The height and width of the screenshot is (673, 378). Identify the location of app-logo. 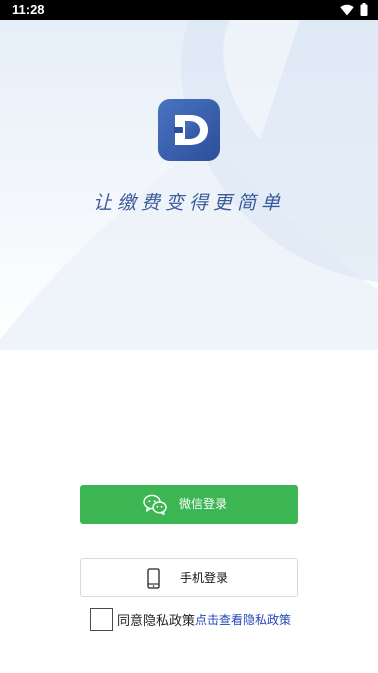
(189, 130).